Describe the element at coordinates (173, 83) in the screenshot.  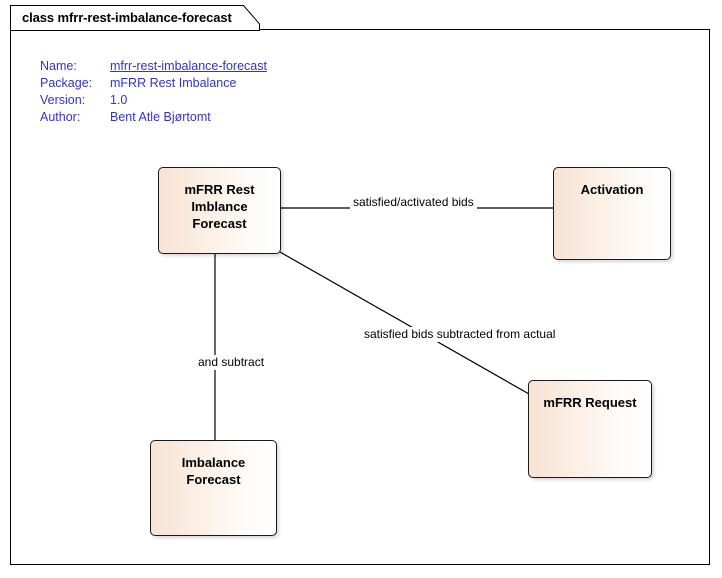
I see `metadata-value-package: mFRR Rest Imbalance` at that location.